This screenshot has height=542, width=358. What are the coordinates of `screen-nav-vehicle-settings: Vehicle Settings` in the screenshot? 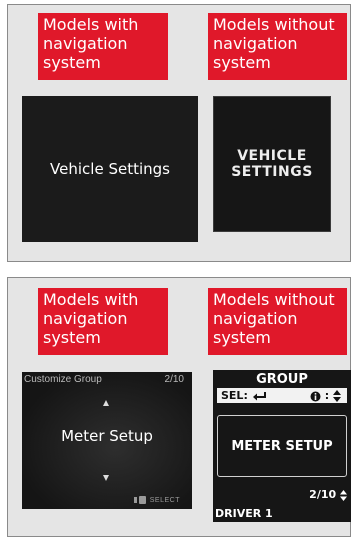 It's located at (110, 169).